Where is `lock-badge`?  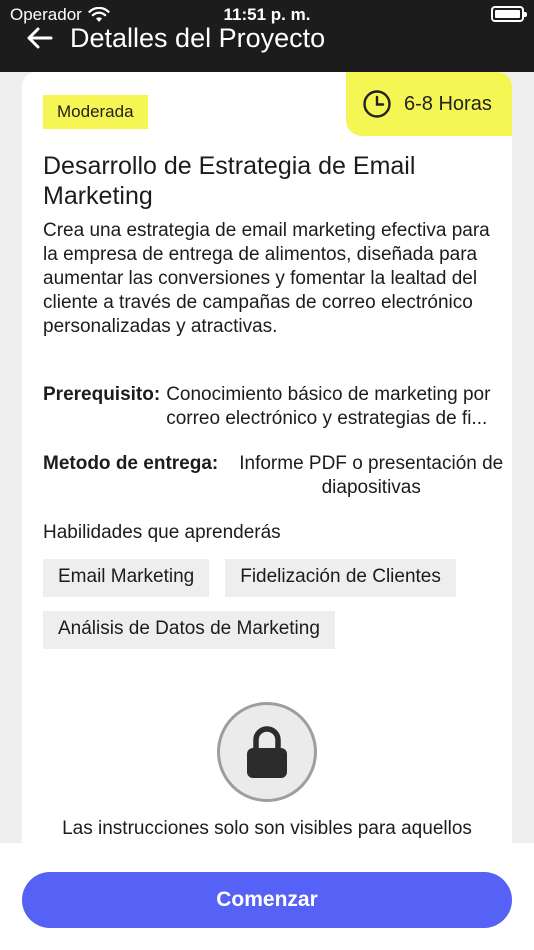
lock-badge is located at coordinates (267, 752).